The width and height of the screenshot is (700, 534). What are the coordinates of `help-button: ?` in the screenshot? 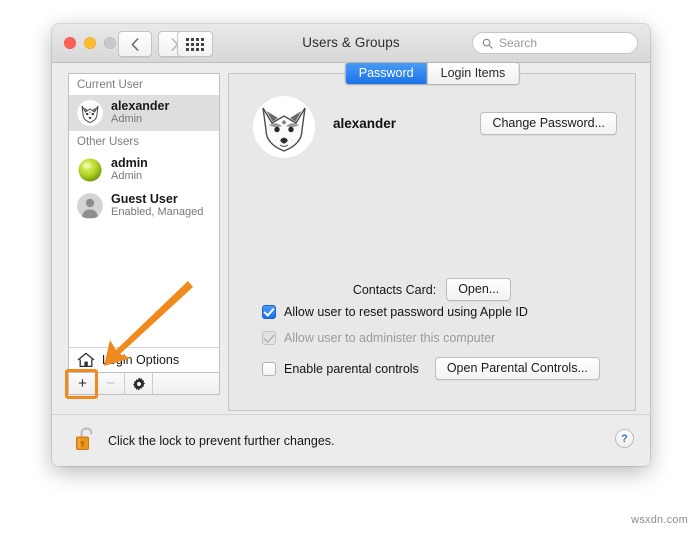 It's located at (624, 438).